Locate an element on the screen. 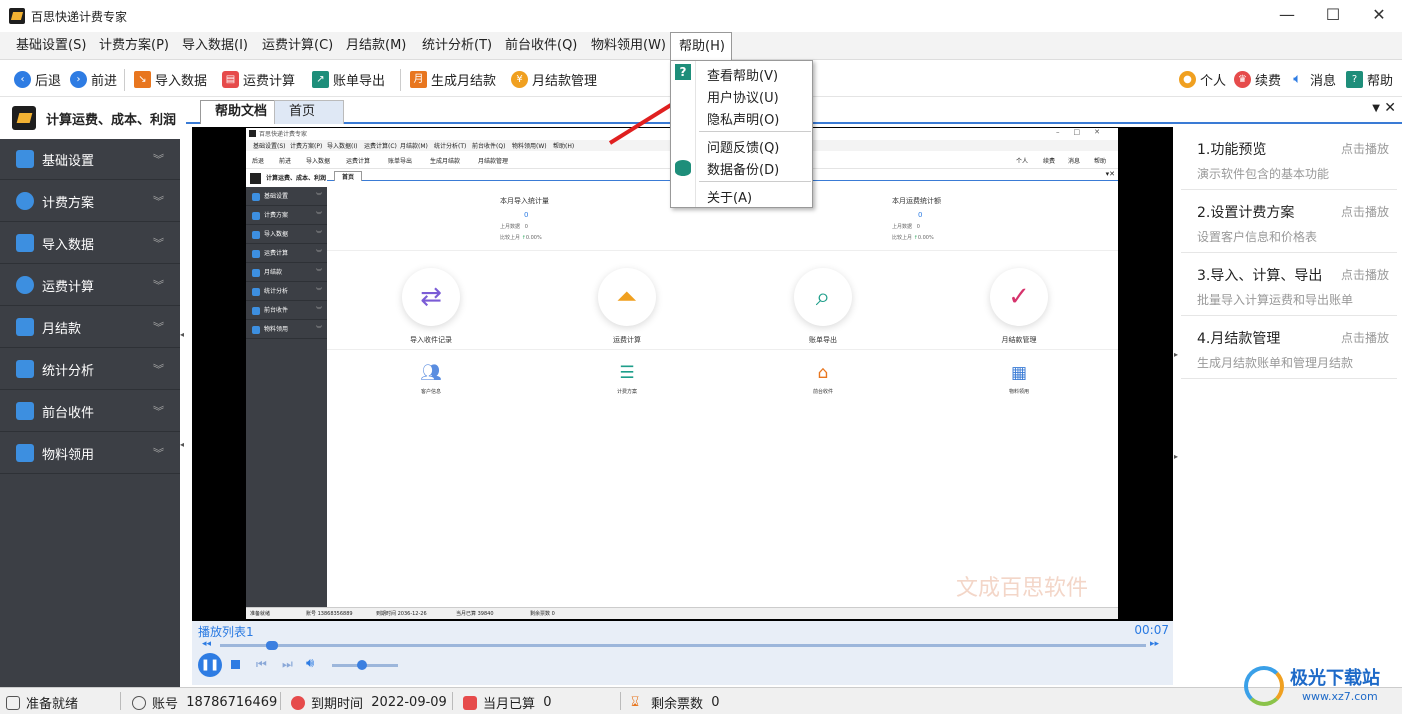 Image resolution: width=1402 pixels, height=714 pixels. menu-item-view-help: 查看帮助(V) is located at coordinates (742, 74).